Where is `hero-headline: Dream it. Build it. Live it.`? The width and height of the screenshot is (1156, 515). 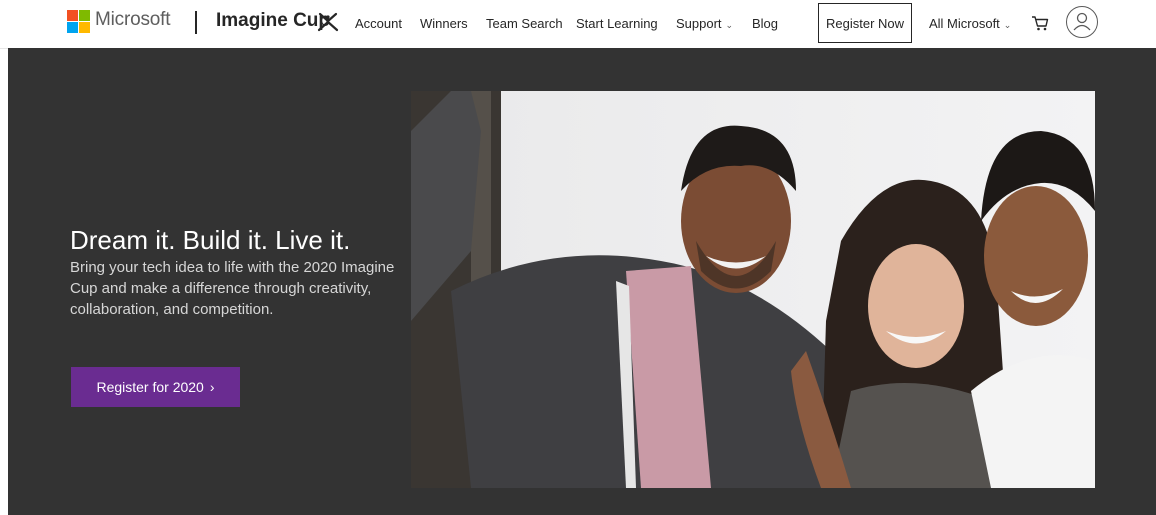 hero-headline: Dream it. Build it. Live it. is located at coordinates (210, 240).